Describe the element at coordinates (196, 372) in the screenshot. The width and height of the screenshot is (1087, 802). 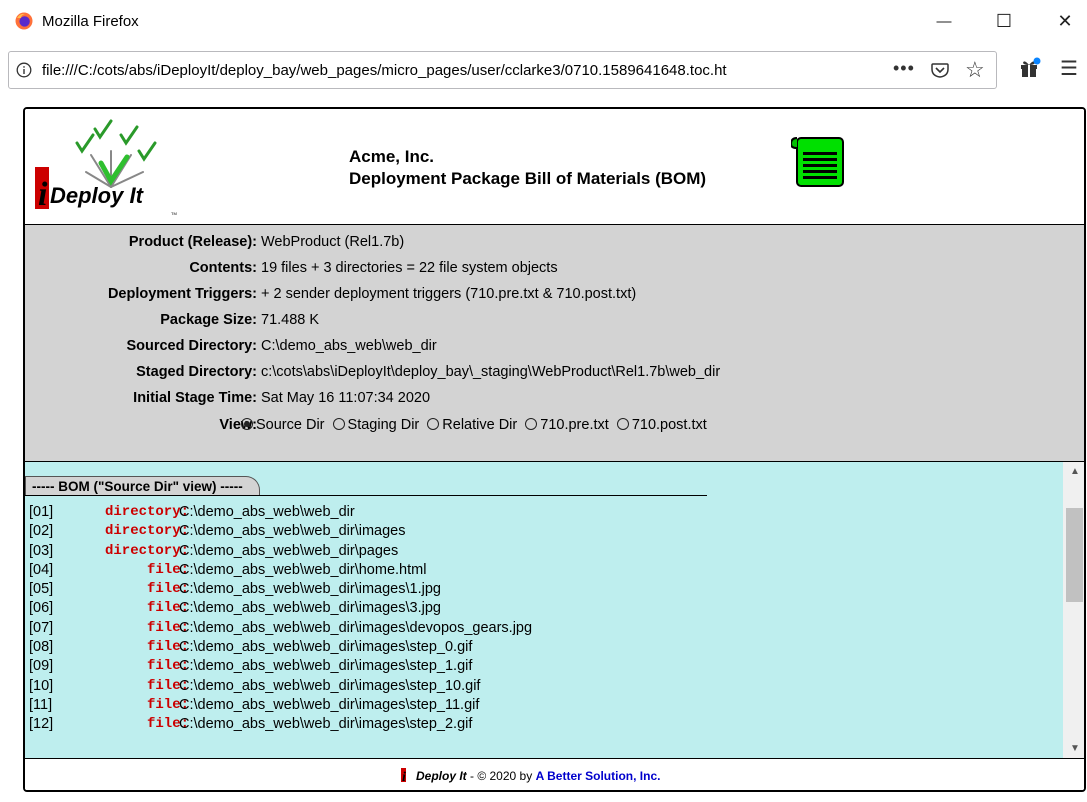
I see `staged-label: Staged Directory:` at that location.